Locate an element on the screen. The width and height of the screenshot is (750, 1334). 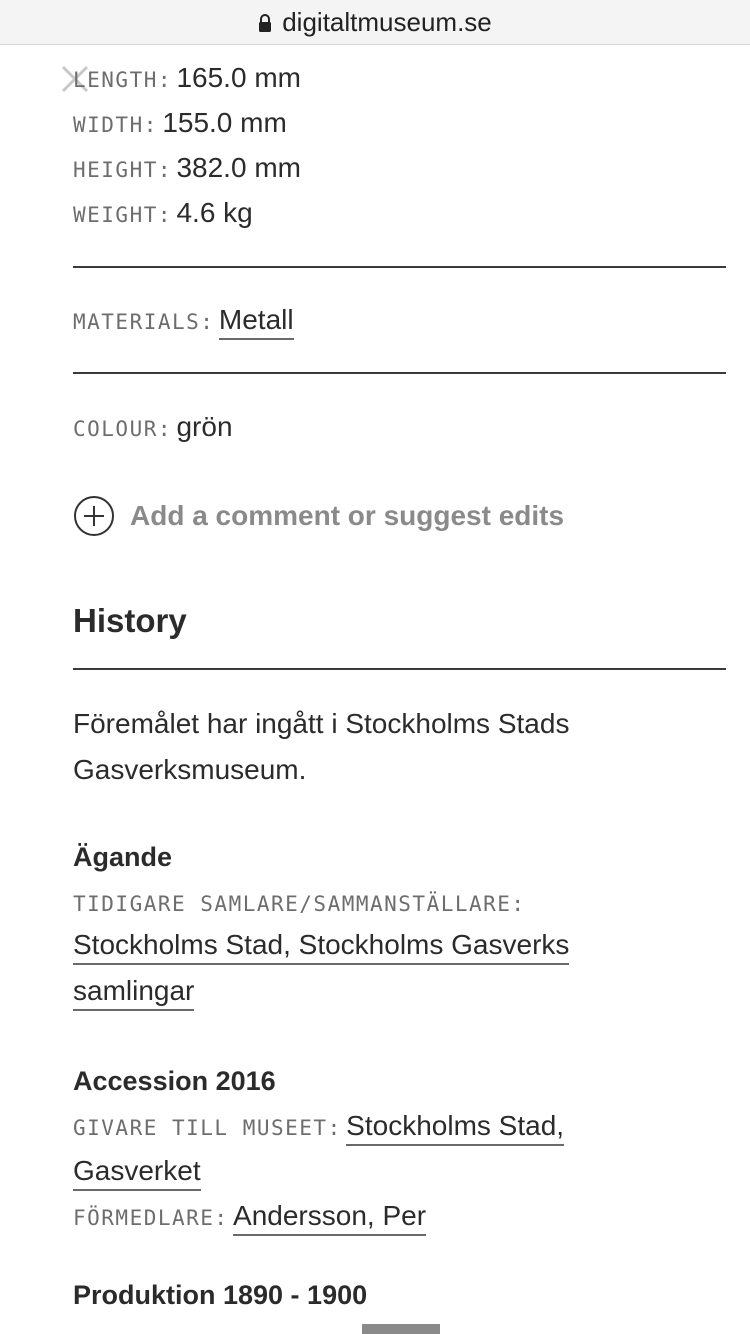
add-comment-button: Add a comment or suggest edits is located at coordinates (318, 516).